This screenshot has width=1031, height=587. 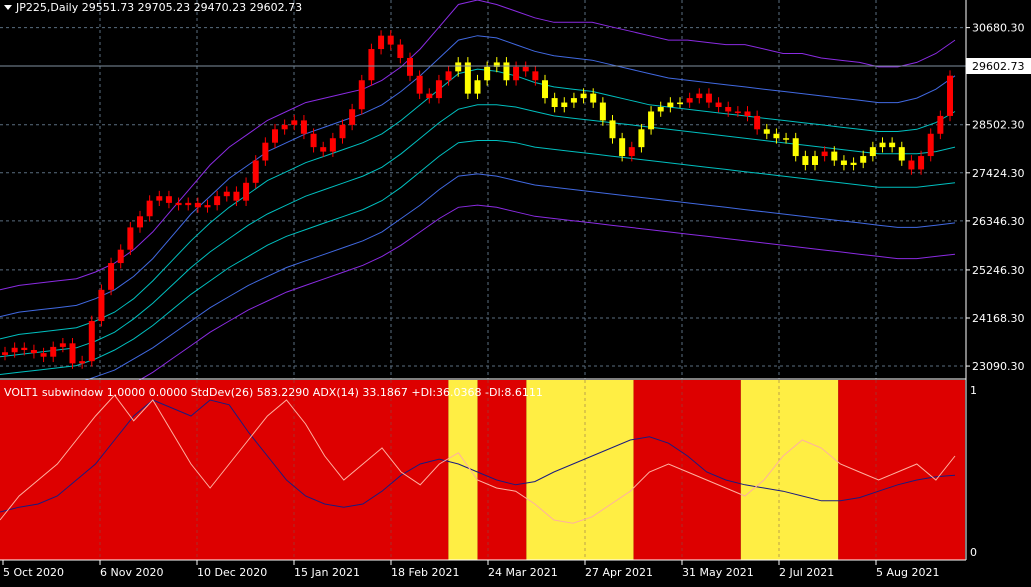 I want to click on price-tick-label: 26346.30, so click(x=998, y=221).